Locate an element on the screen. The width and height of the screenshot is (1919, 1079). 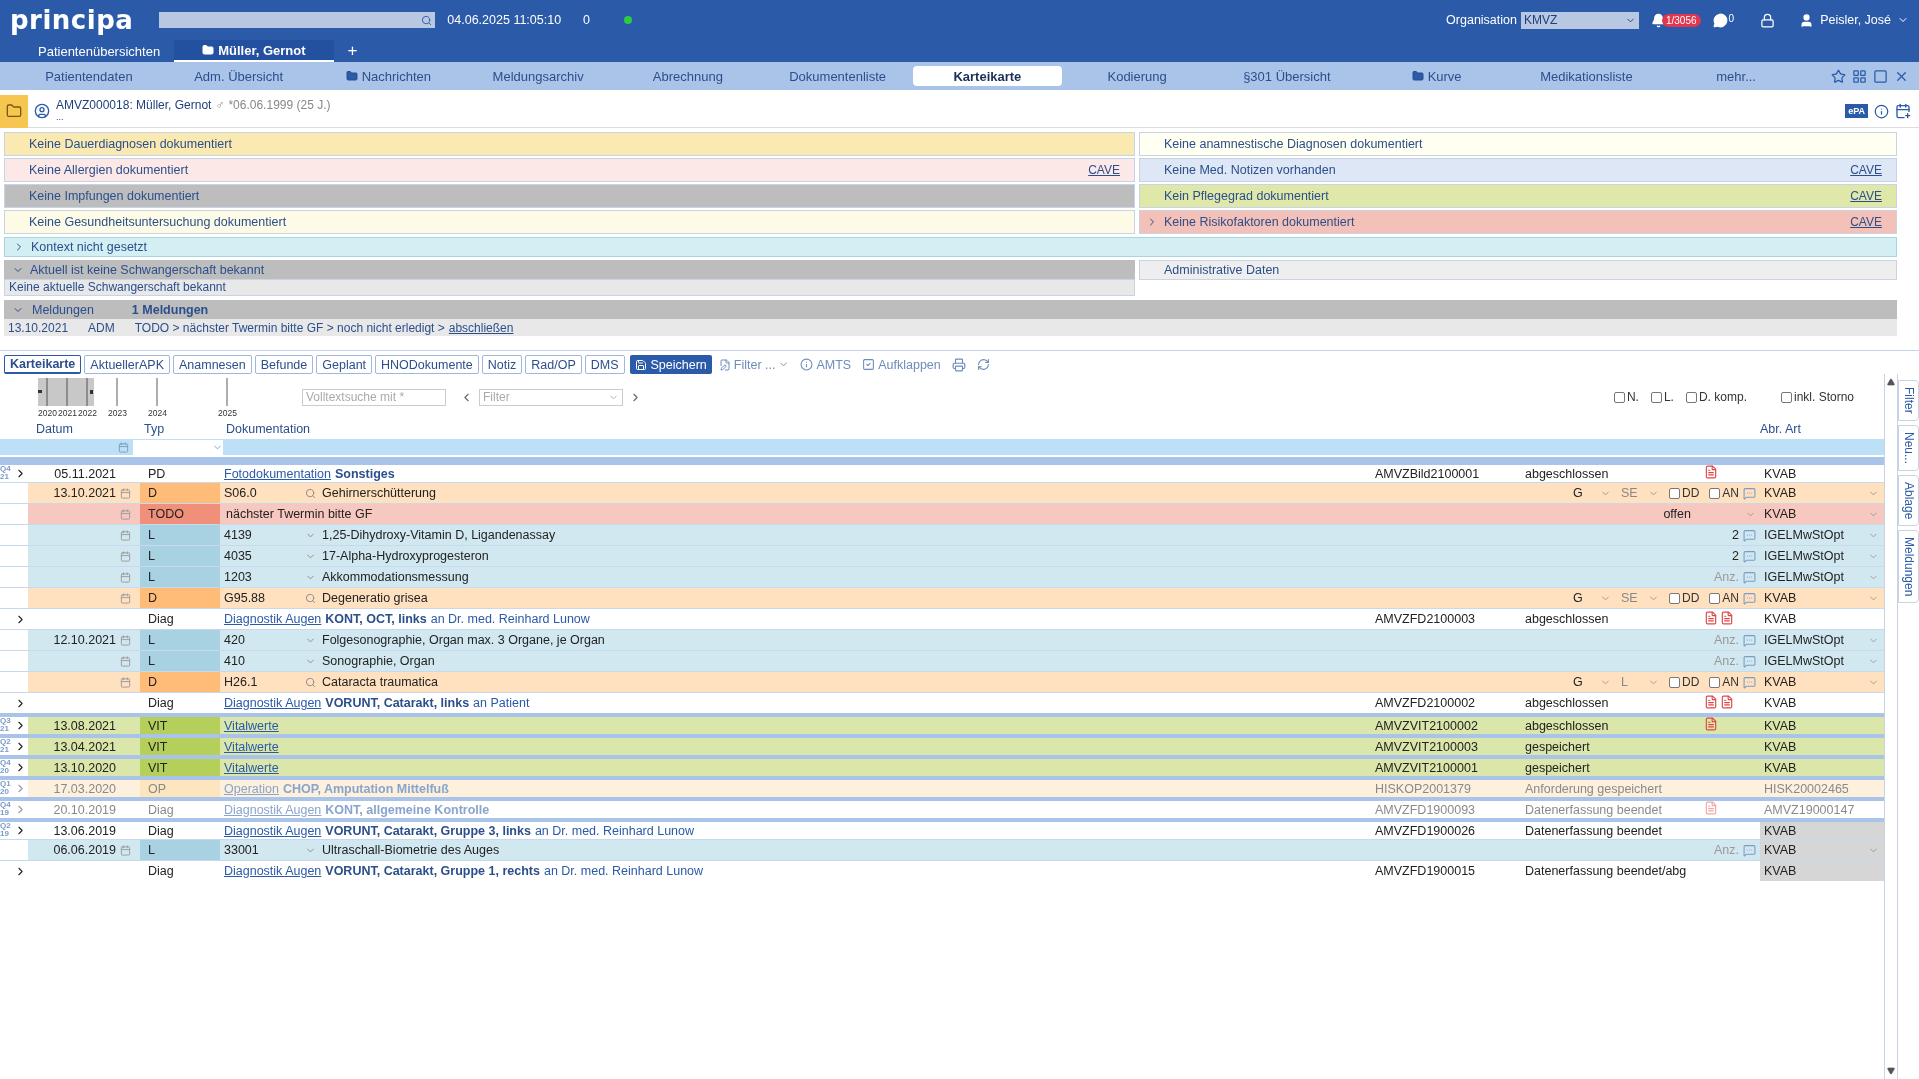
nav-tab: Adm. Übersicht is located at coordinates (238, 76).